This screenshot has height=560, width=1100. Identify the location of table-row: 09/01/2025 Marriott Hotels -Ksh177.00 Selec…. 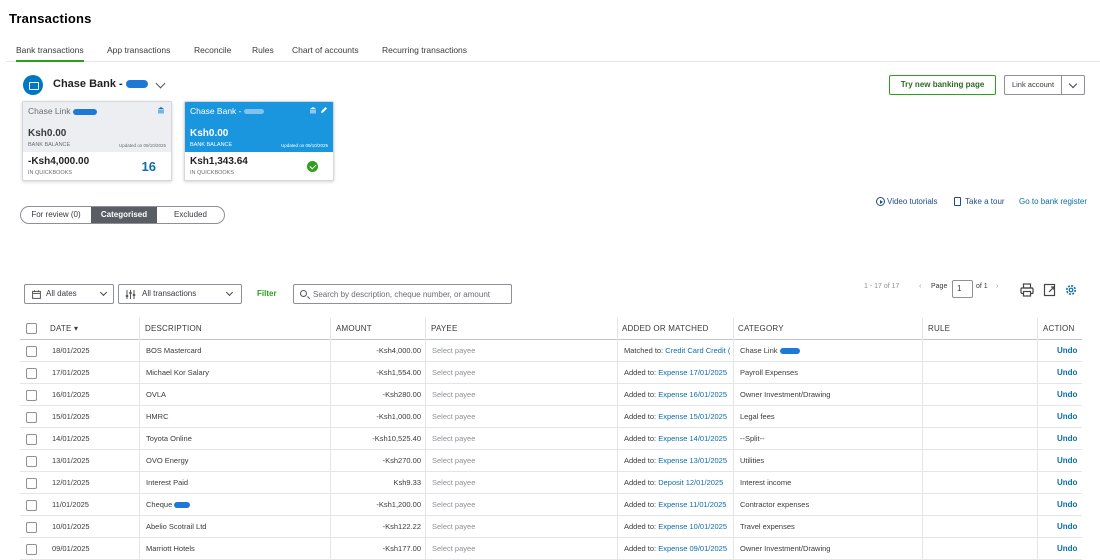
(551, 549).